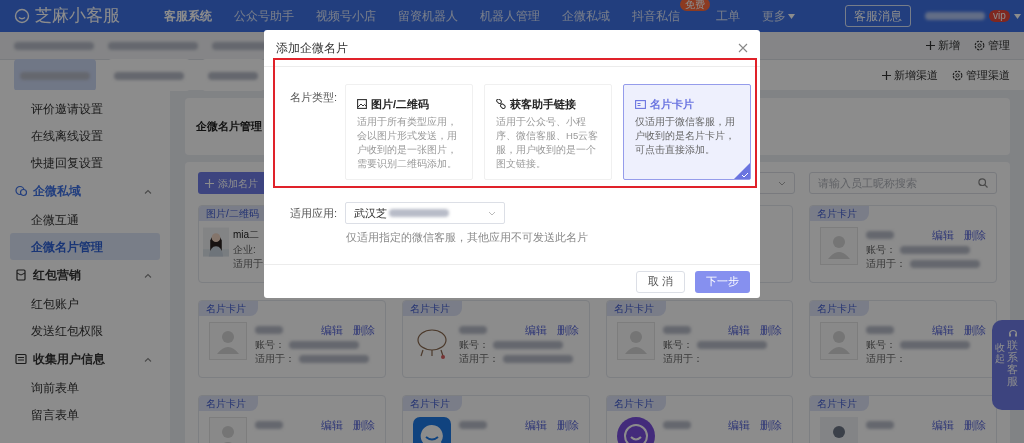 This screenshot has height=443, width=1024. Describe the element at coordinates (371, 213) in the screenshot. I see `select-value: 武汉芝` at that location.